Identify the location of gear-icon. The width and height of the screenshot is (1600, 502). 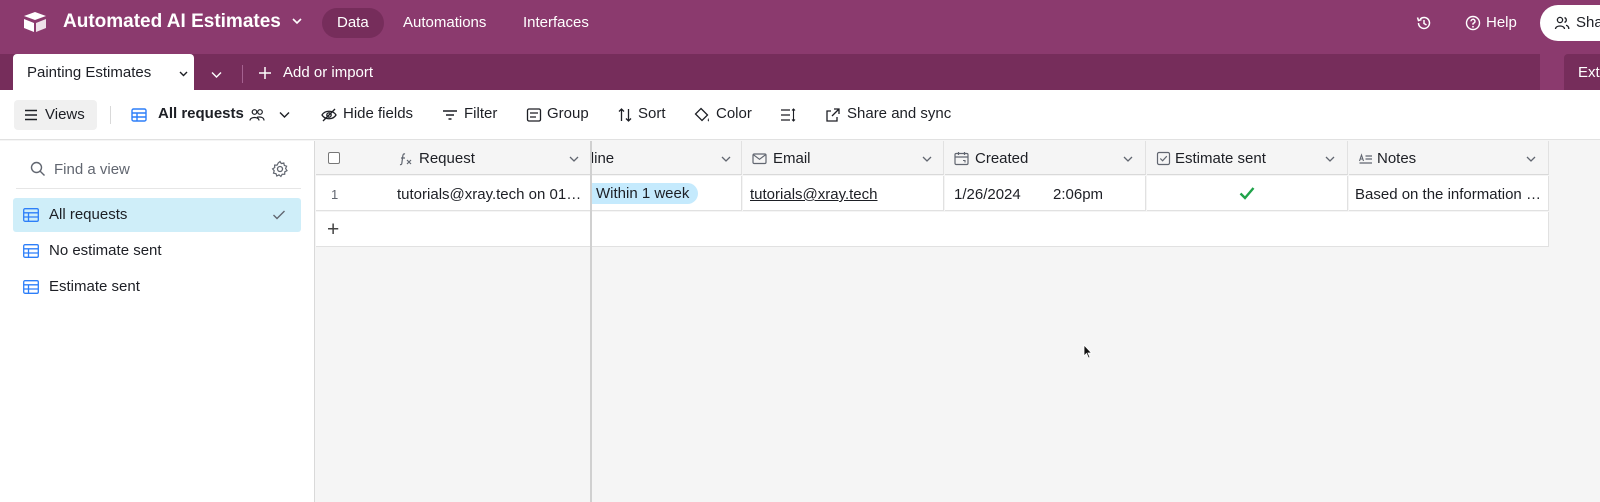
(280, 169).